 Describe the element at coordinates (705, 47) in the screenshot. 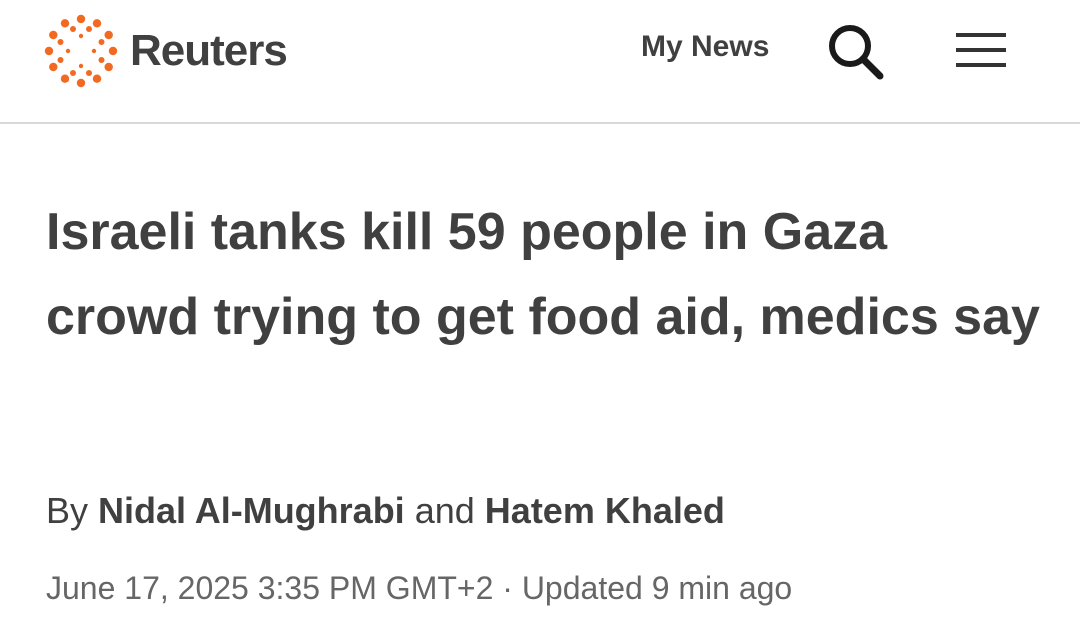

I see `my-news-link: My News` at that location.